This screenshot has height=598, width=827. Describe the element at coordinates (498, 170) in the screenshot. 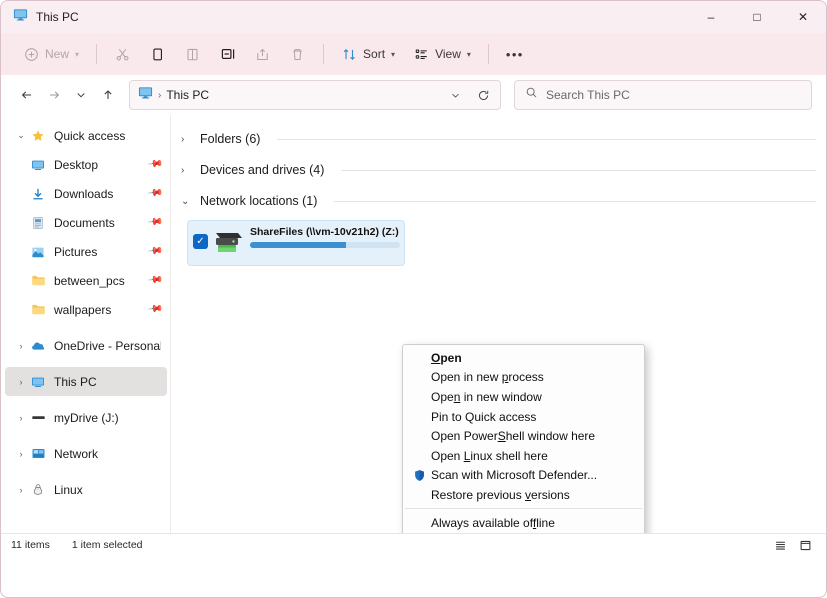

I see `group-header-devices-and-drives: › Devices and drives (4)` at that location.